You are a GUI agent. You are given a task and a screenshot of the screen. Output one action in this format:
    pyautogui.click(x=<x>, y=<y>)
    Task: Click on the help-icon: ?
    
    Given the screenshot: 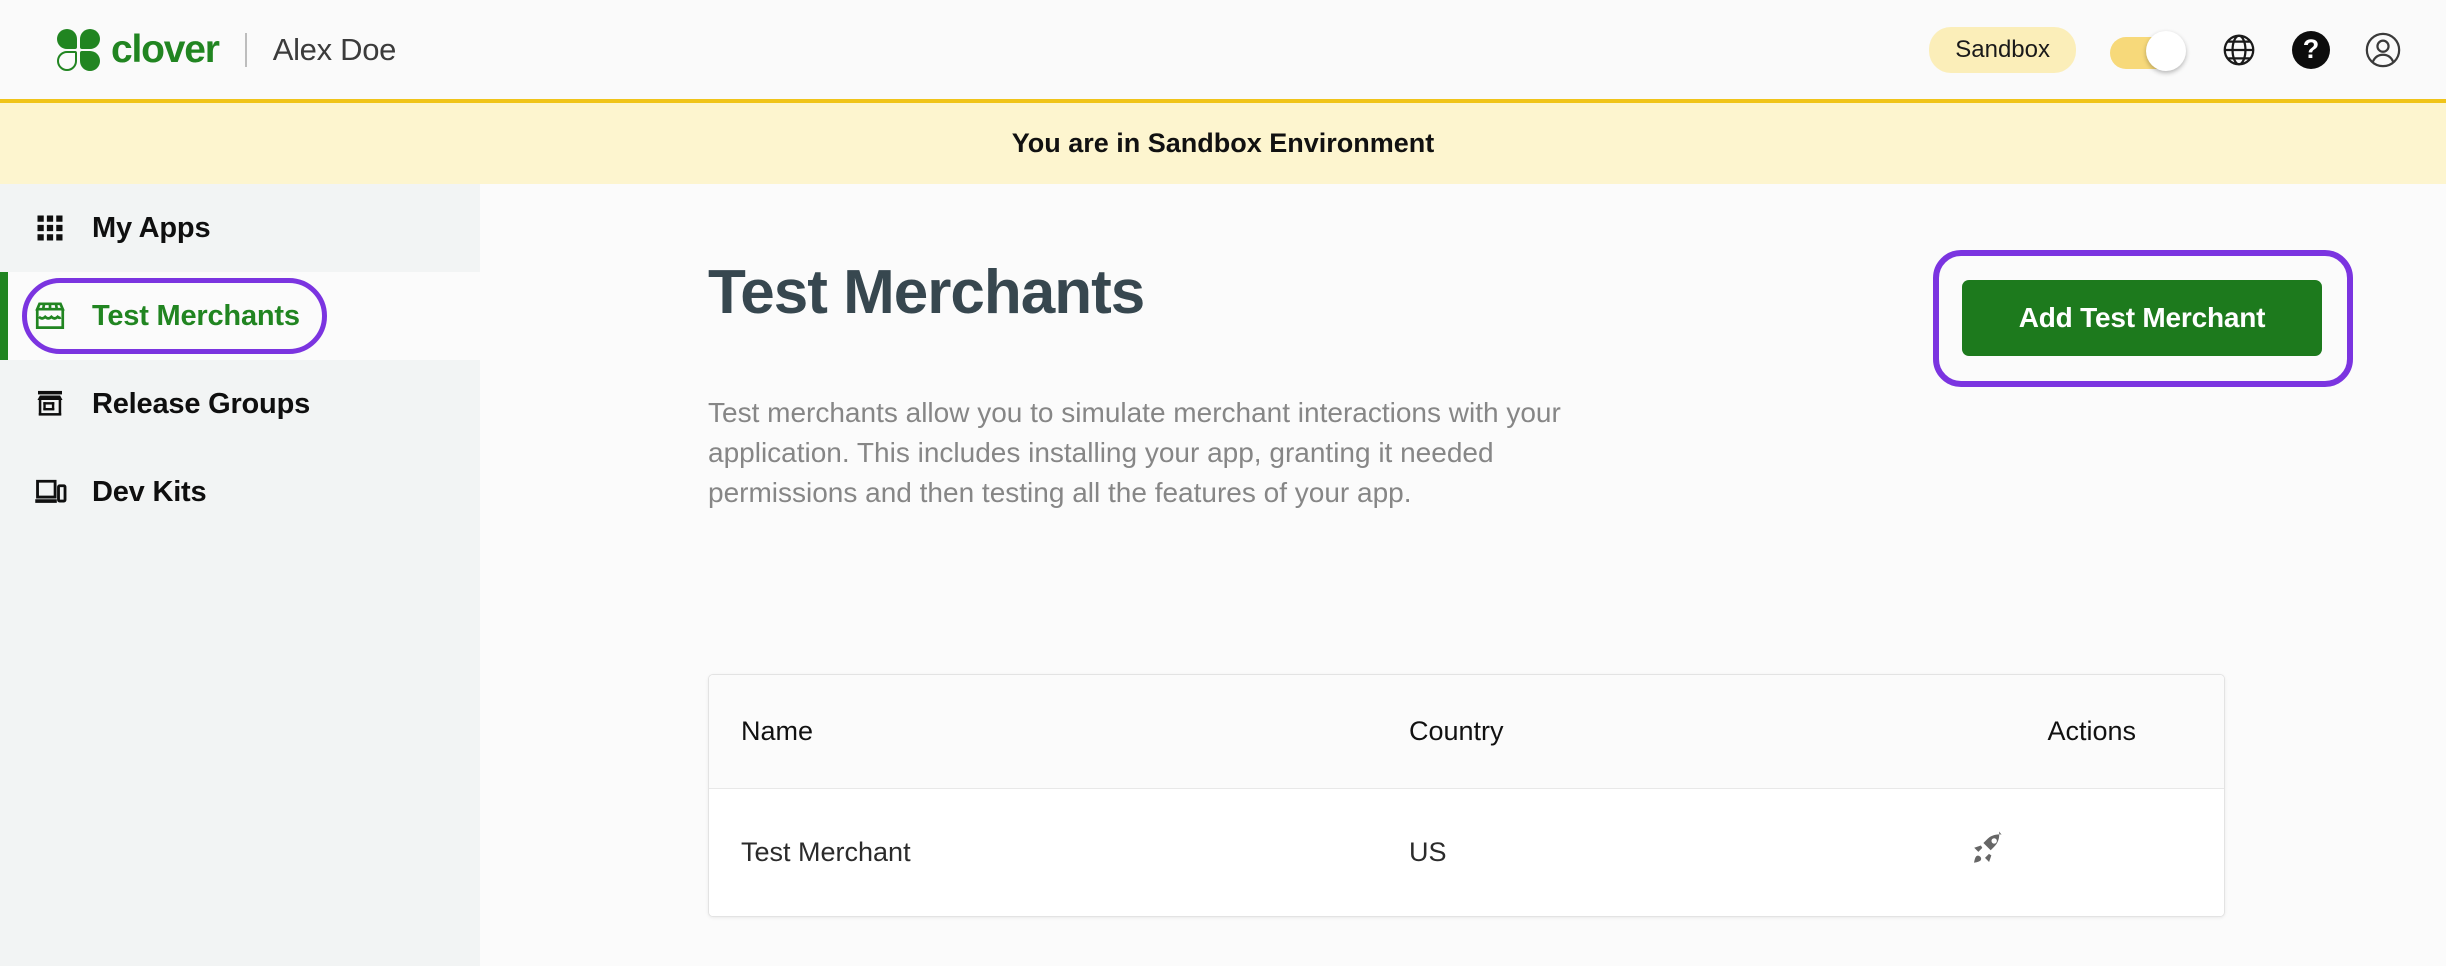 What is the action you would take?
    pyautogui.click(x=2311, y=49)
    